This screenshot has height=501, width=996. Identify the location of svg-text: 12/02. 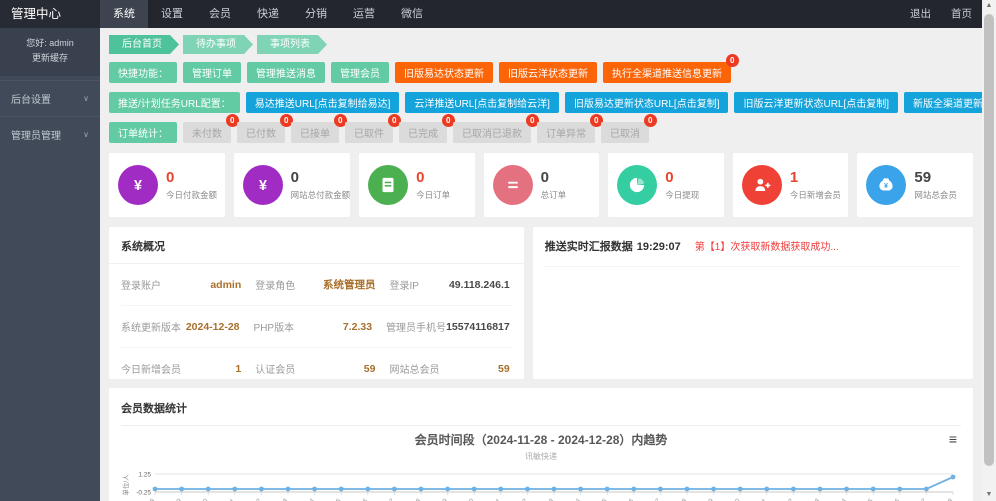
(254, 499).